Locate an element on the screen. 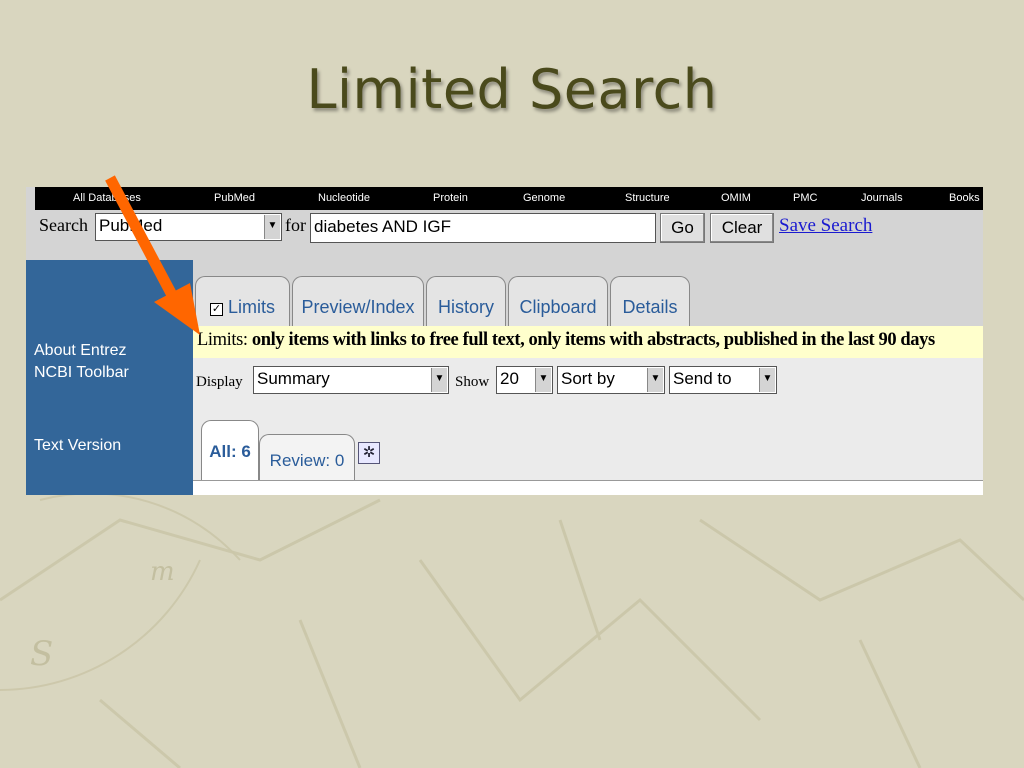 Image resolution: width=1024 pixels, height=768 pixels. display-label: Display is located at coordinates (219, 382).